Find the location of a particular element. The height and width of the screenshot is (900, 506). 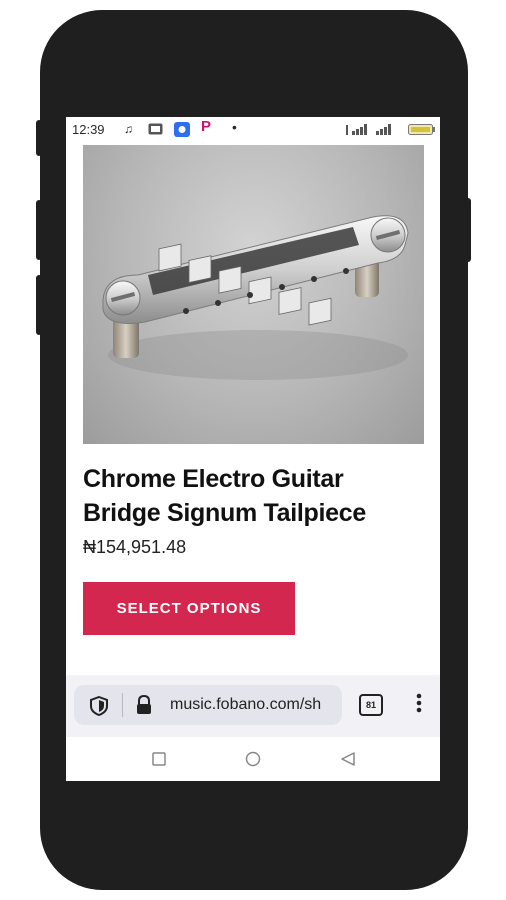

app-icon is located at coordinates (182, 131).